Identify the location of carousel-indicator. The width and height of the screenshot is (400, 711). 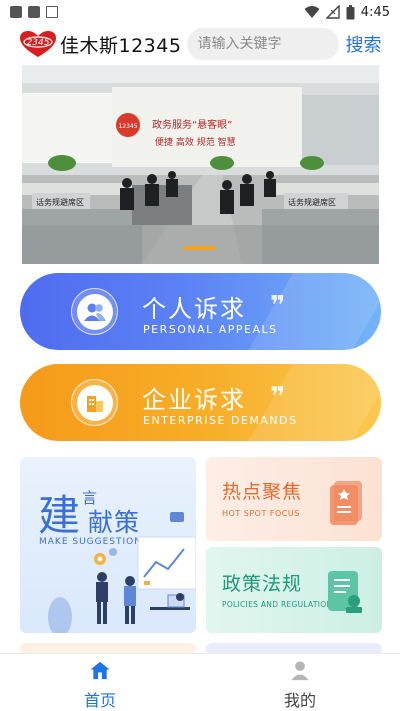
(200, 248).